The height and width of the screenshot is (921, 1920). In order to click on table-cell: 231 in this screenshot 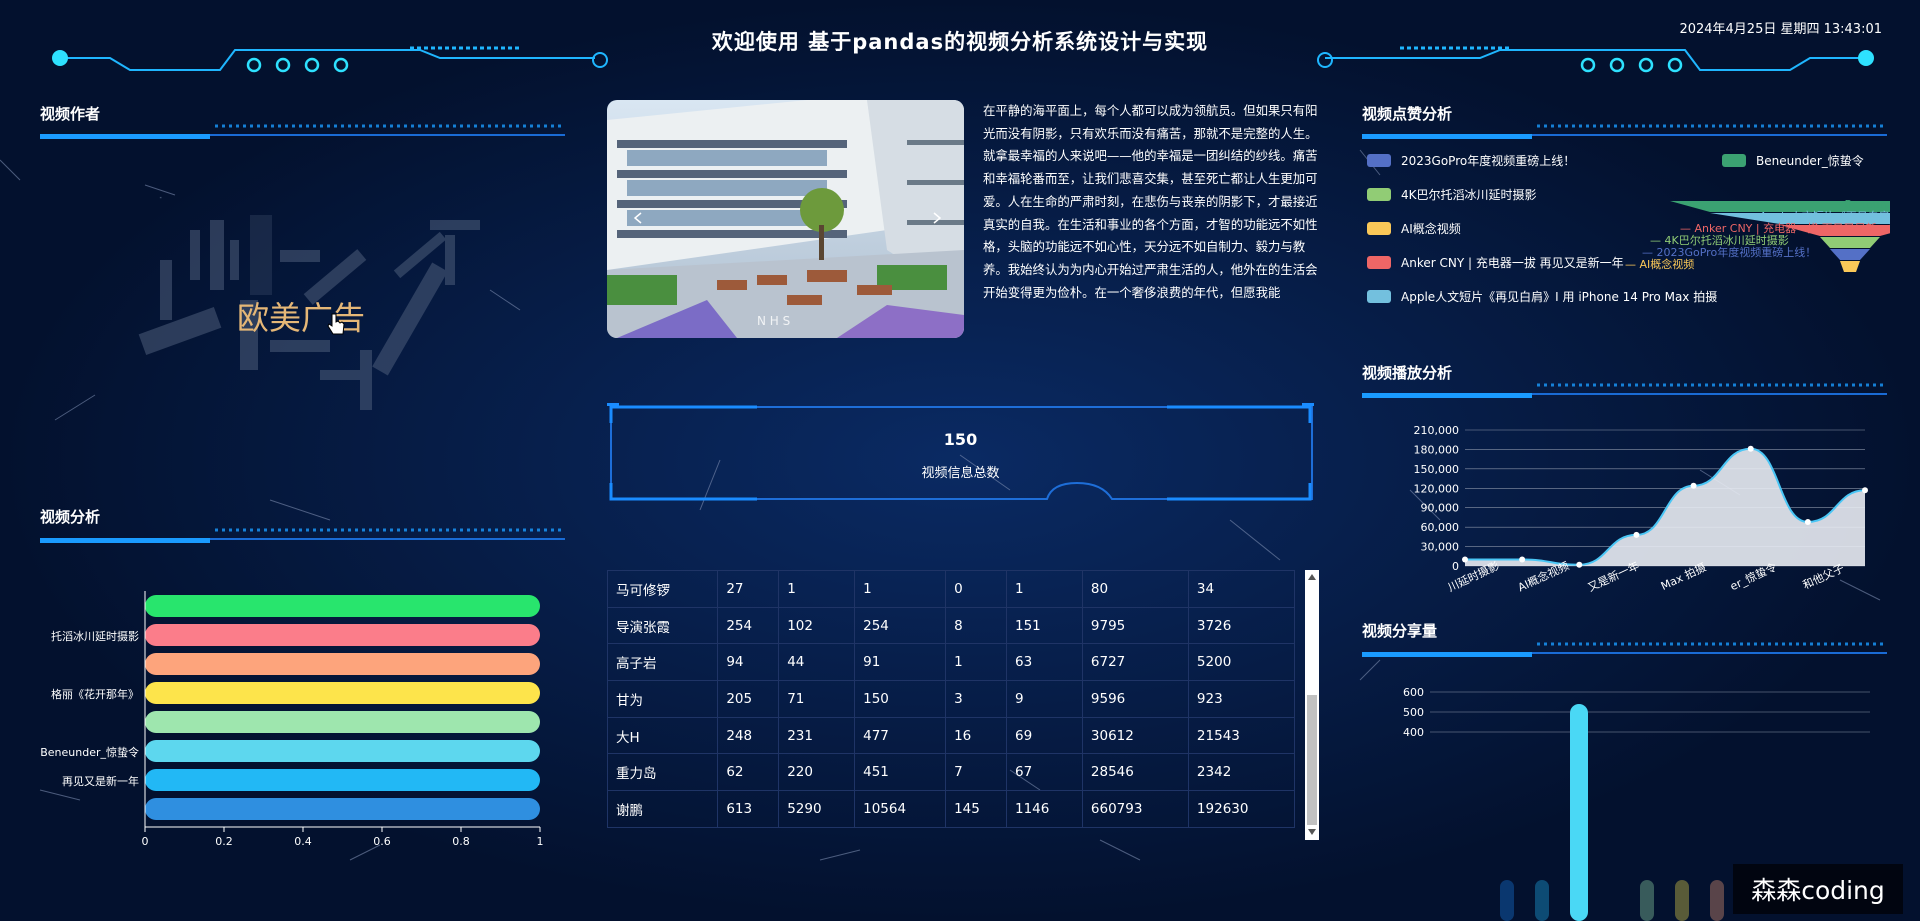, I will do `click(817, 735)`.